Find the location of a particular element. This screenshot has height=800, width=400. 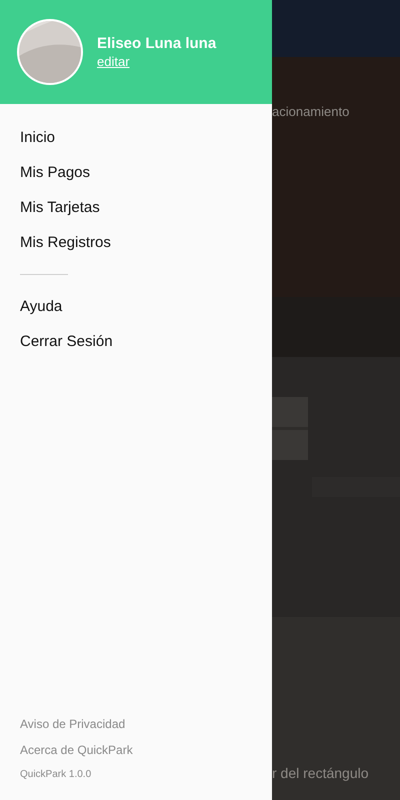

hint-text: r del rectángulo is located at coordinates (320, 773).